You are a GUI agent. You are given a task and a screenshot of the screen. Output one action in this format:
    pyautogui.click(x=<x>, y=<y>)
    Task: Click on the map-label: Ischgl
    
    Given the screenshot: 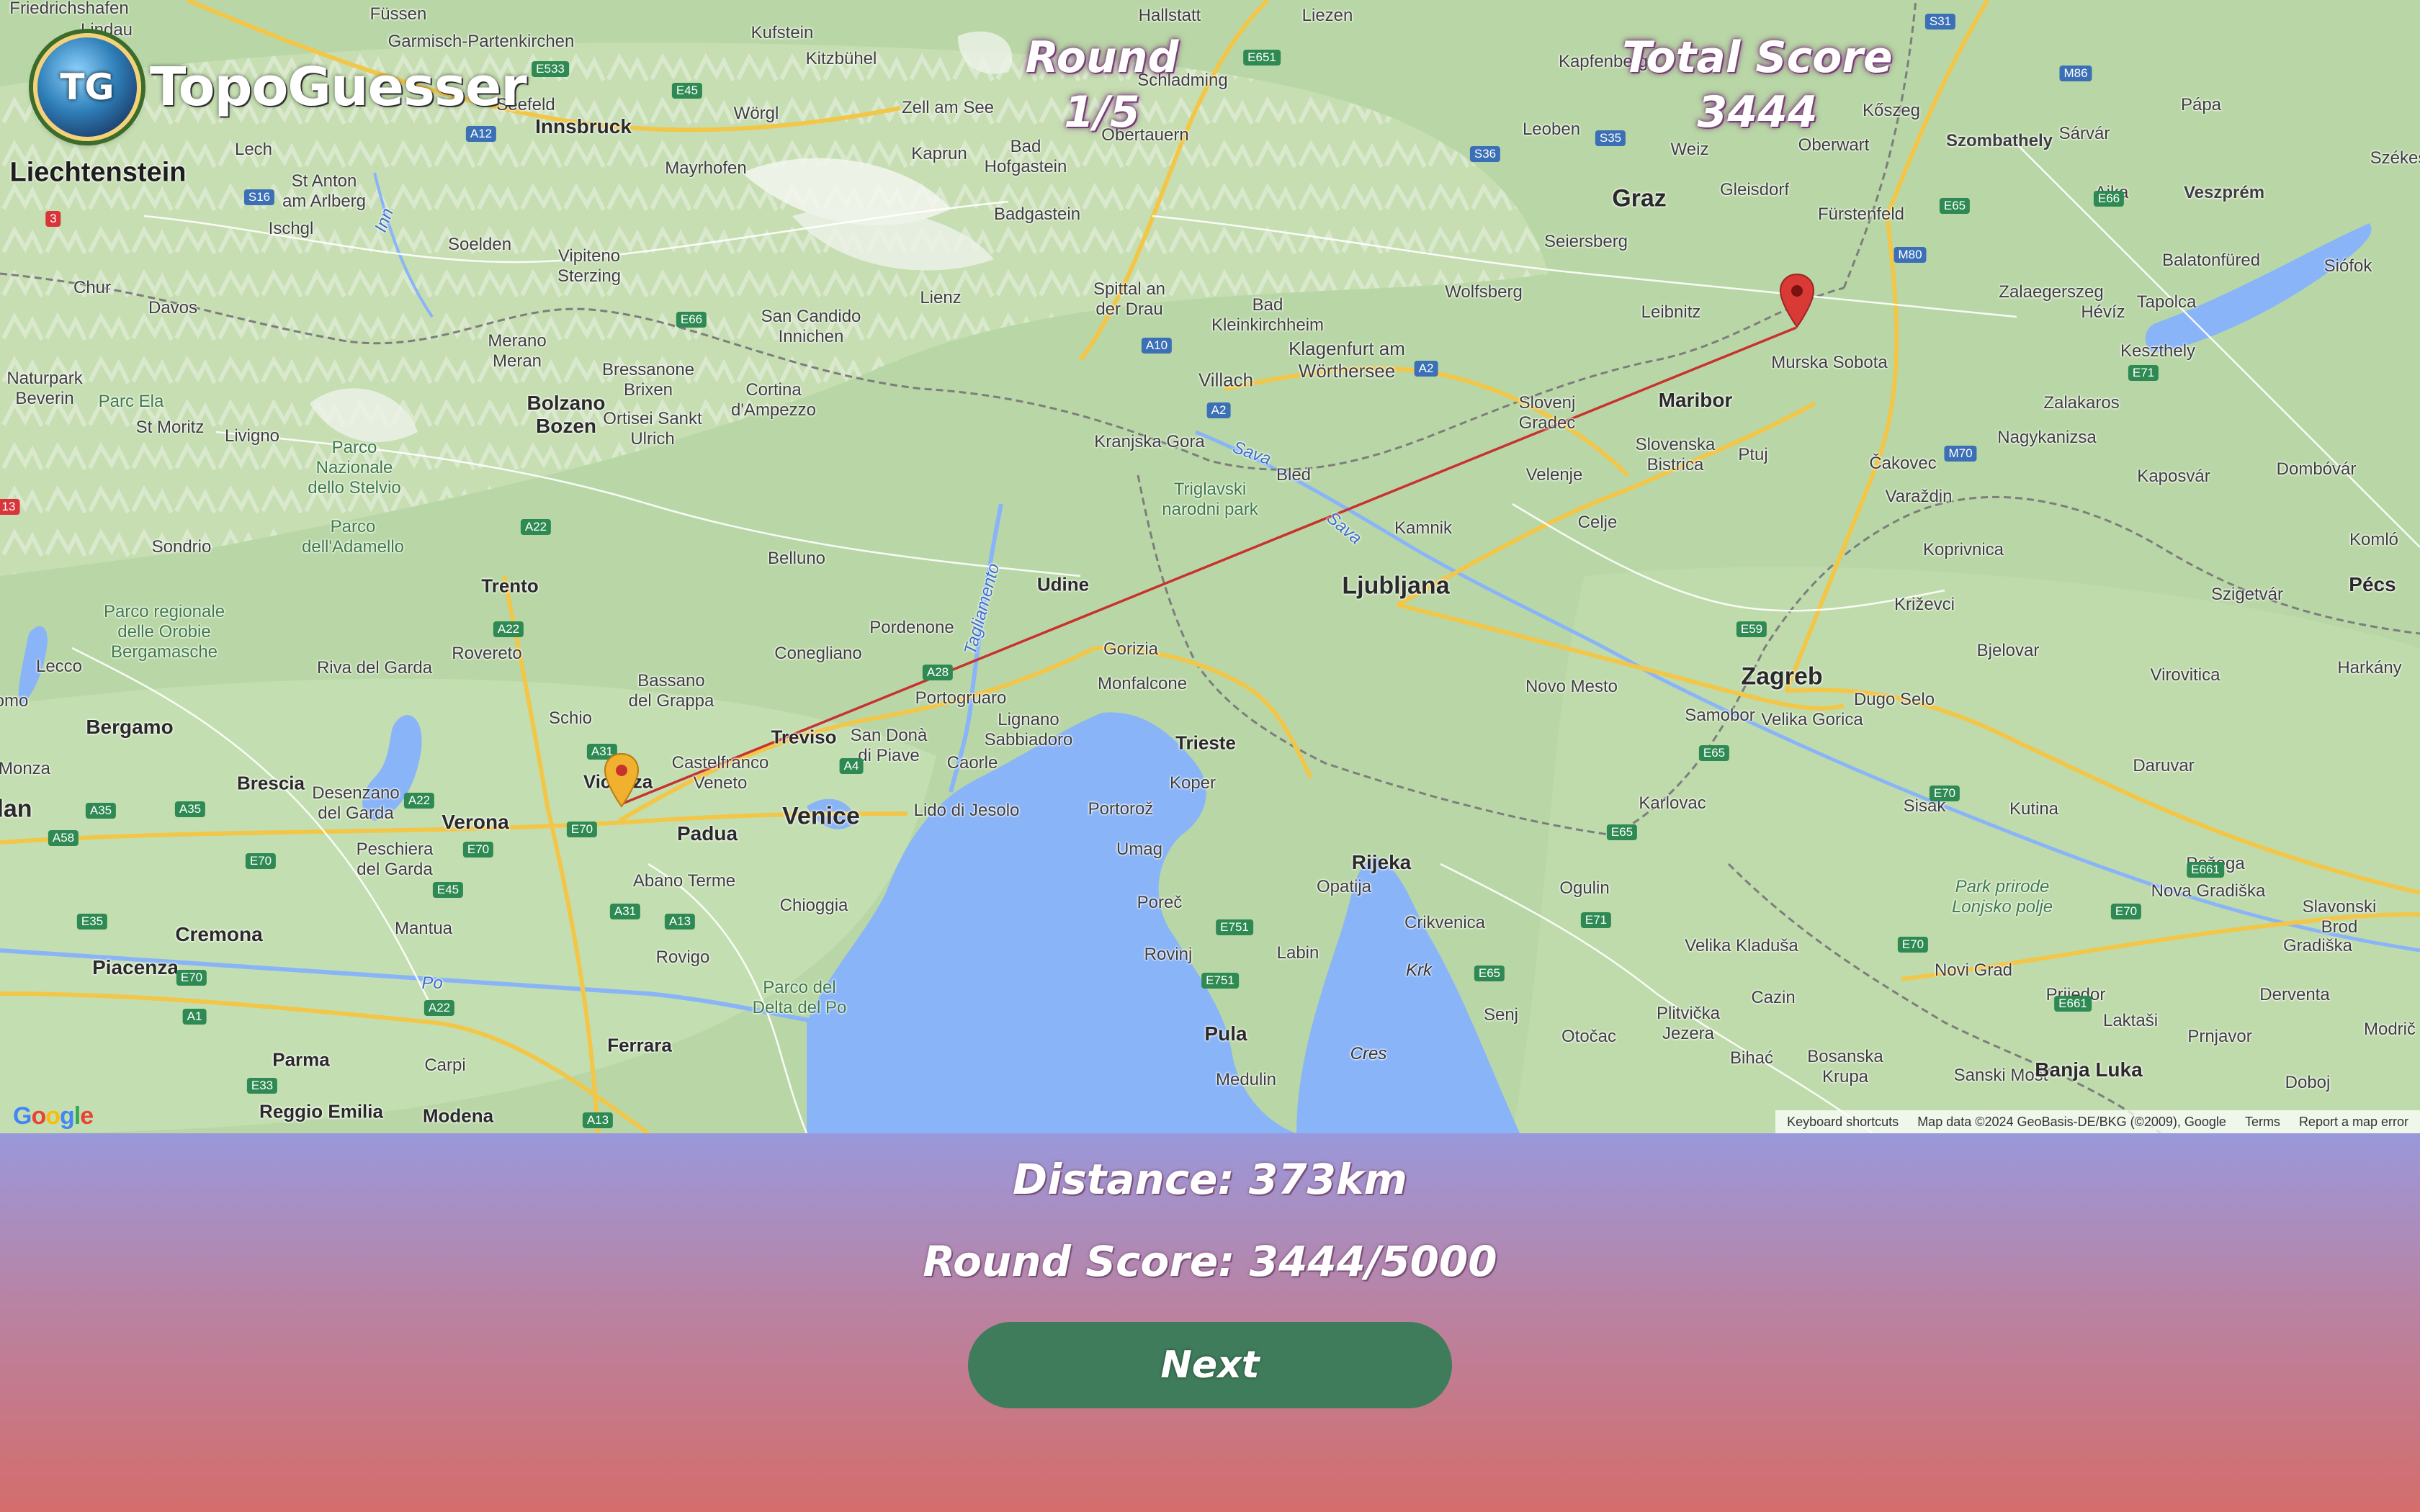 What is the action you would take?
    pyautogui.click(x=291, y=228)
    